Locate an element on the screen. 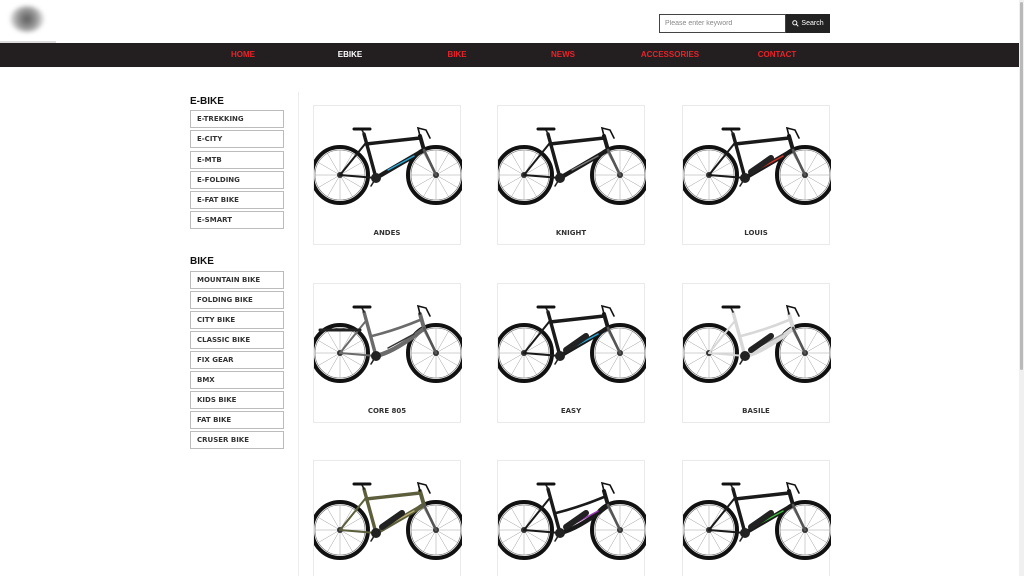 Image resolution: width=1024 pixels, height=576 pixels. sidebar-item-city-bike: CITY BIKE is located at coordinates (237, 320).